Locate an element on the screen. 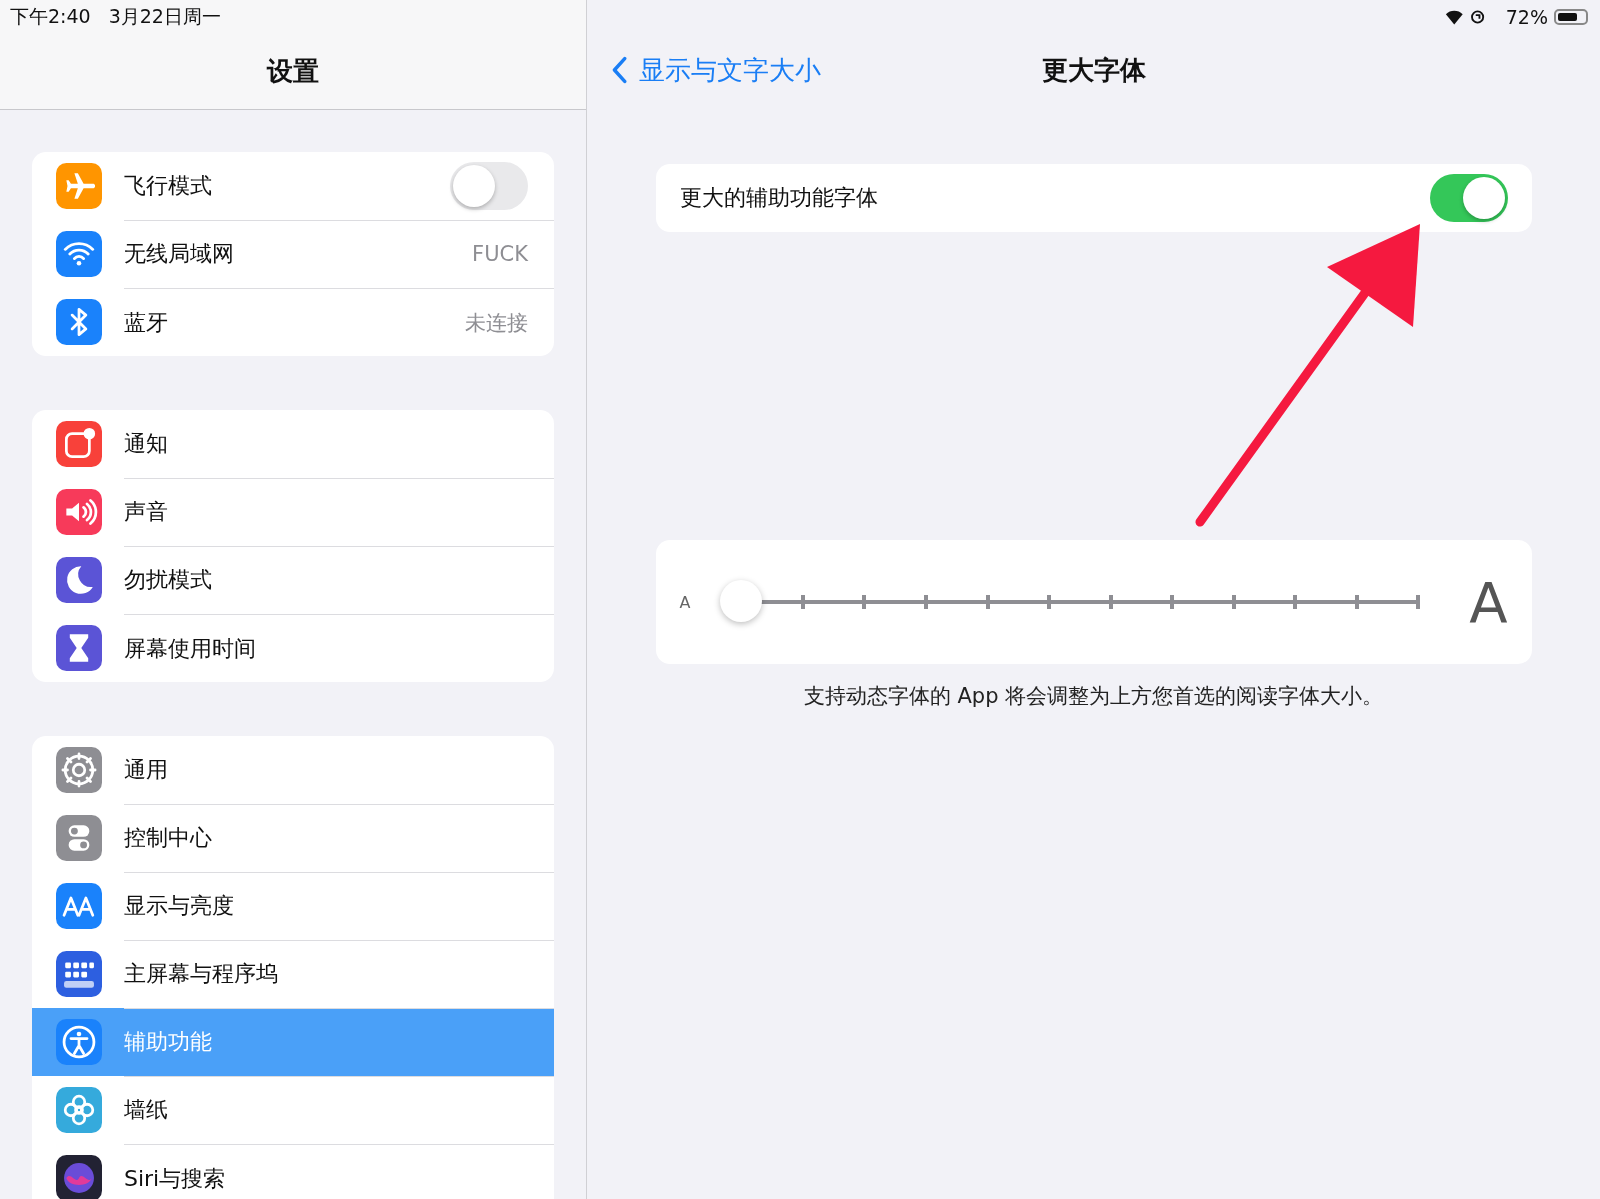  sidebar-item: 屏幕使用时间 is located at coordinates (293, 648).